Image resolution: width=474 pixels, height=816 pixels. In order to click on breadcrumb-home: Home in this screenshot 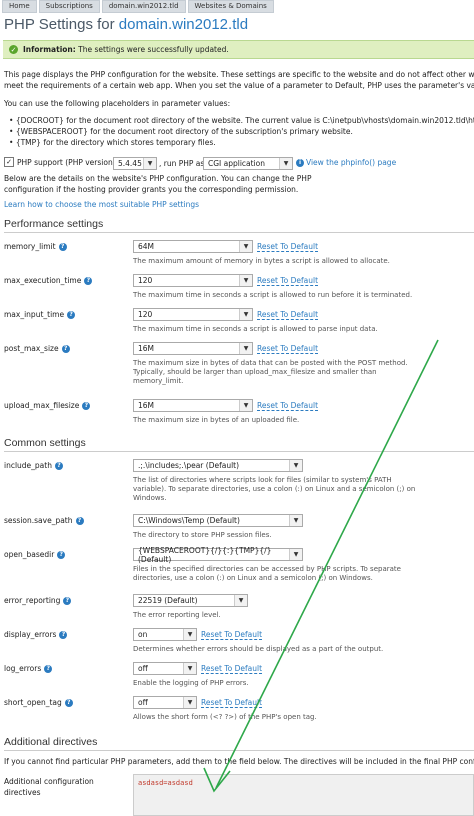, I will do `click(19, 6)`.